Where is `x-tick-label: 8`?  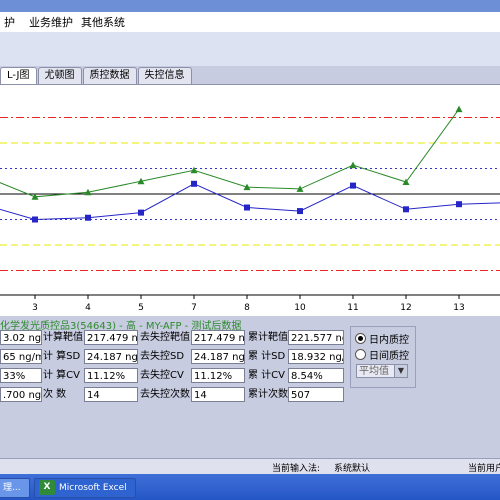
x-tick-label: 8 is located at coordinates (247, 308).